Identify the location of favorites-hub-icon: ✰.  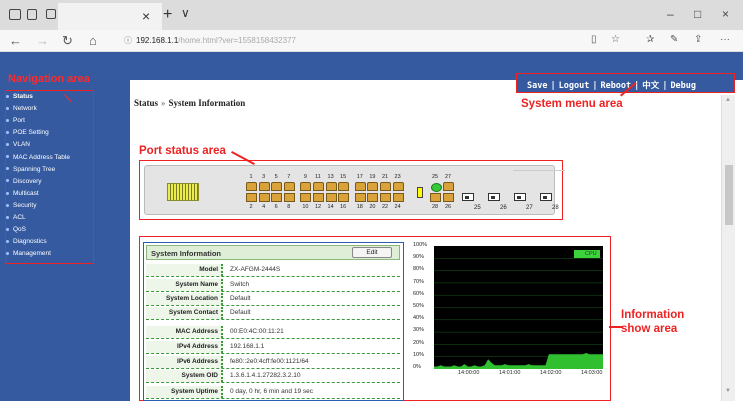
(650, 39).